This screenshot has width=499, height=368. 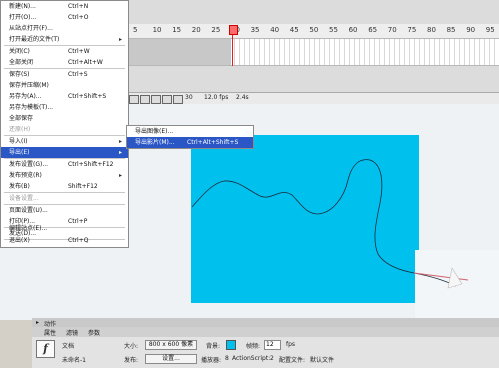 What do you see at coordinates (64, 186) in the screenshot?
I see `menu-item-publish: 发布(B) Shift+F12` at bounding box center [64, 186].